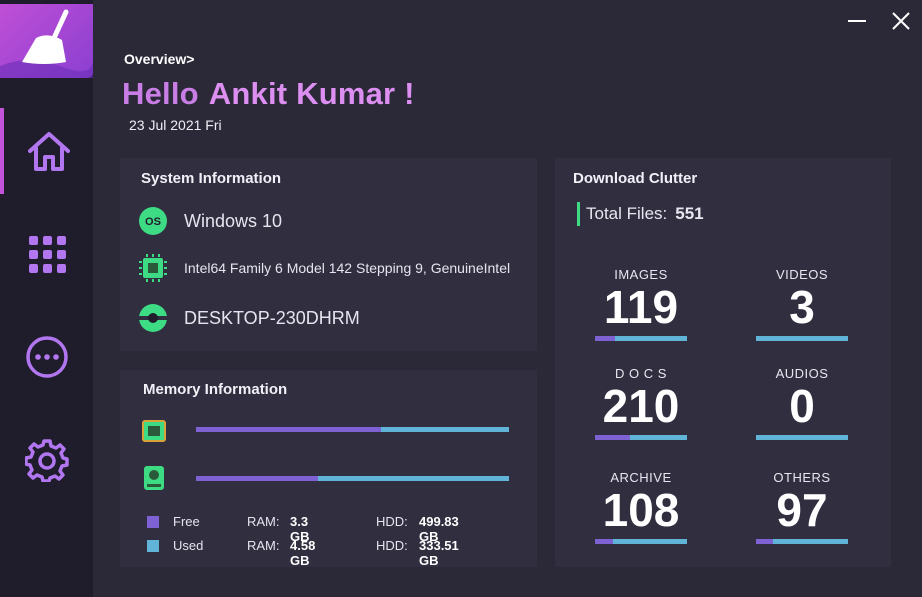  Describe the element at coordinates (153, 546) in the screenshot. I see `used-swatch` at that location.